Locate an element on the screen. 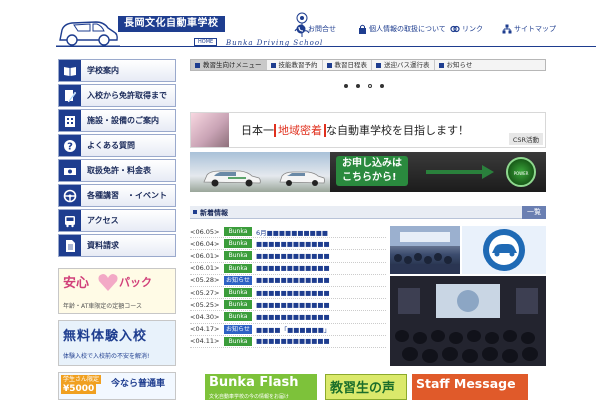  tab-schedule: 教習日程表 is located at coordinates (347, 65).